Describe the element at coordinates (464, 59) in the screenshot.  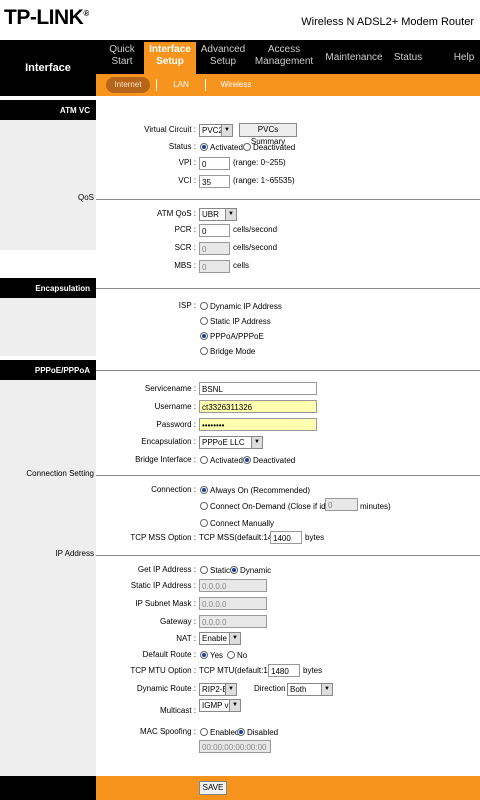
I see `nav-help: Help` at that location.